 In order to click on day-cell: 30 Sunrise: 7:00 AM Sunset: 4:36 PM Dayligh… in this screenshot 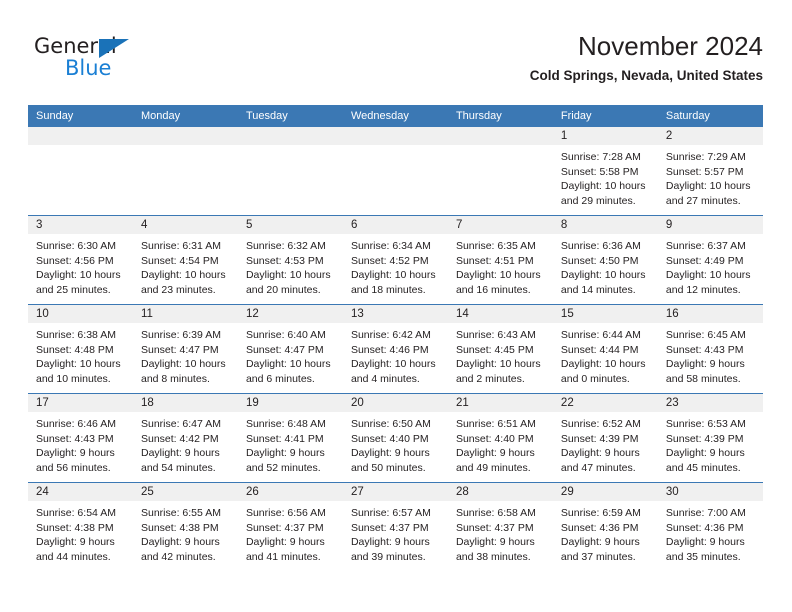, I will do `click(710, 526)`.